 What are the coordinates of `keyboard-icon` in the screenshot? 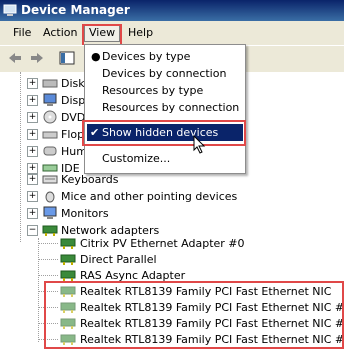 It's located at (50, 179).